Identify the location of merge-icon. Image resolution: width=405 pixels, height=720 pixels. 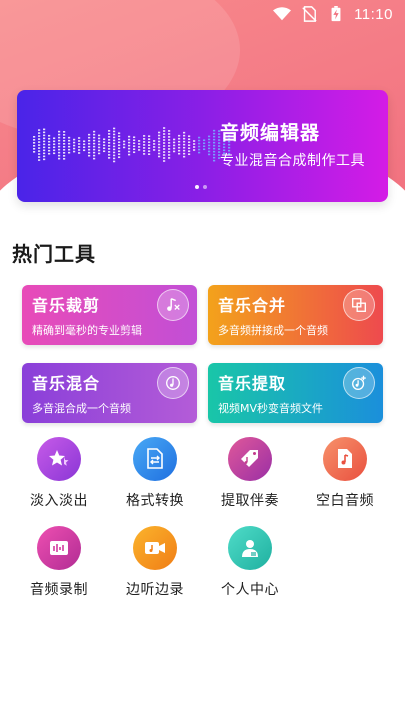
(359, 305).